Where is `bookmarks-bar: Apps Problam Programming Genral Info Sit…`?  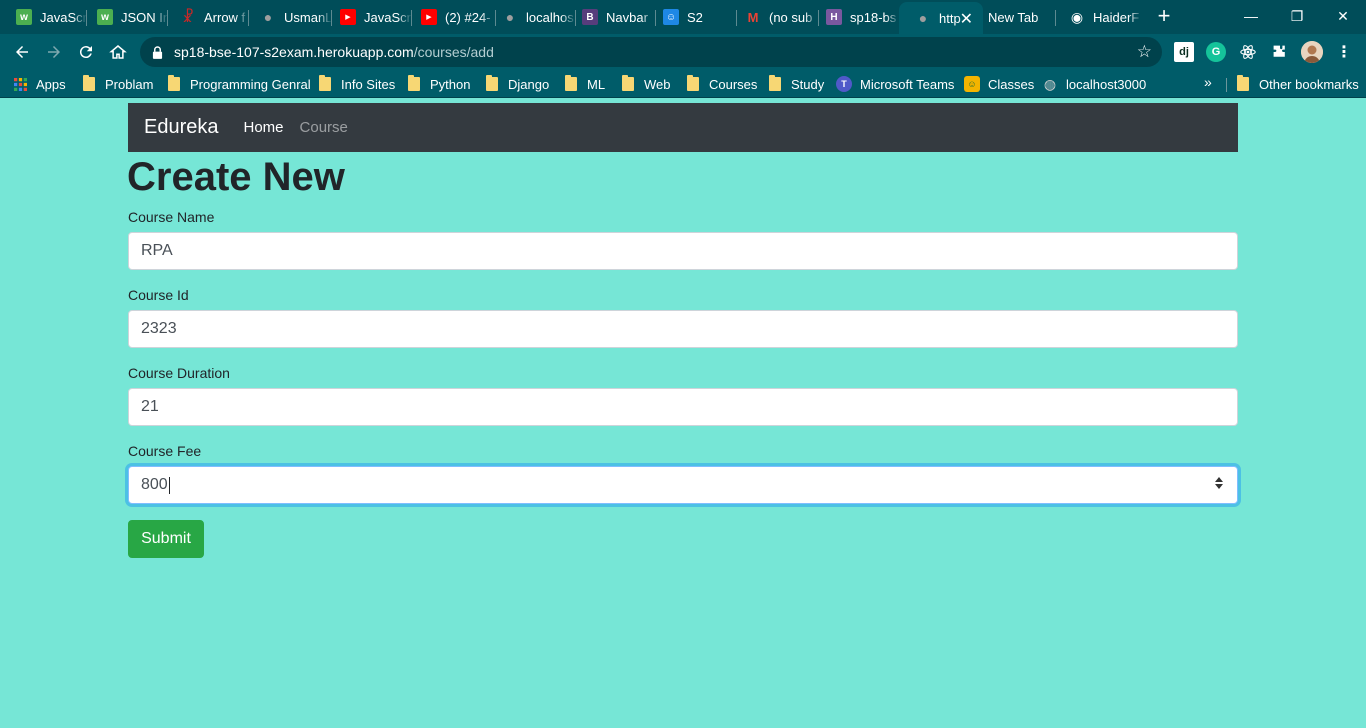 bookmarks-bar: Apps Problam Programming Genral Info Sit… is located at coordinates (683, 84).